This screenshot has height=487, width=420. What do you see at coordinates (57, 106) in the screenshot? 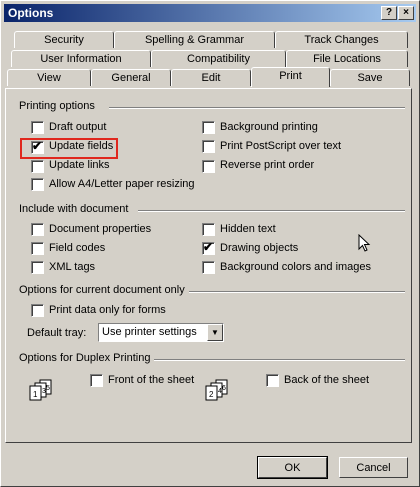
I see `printing-options-heading: Printing options` at bounding box center [57, 106].